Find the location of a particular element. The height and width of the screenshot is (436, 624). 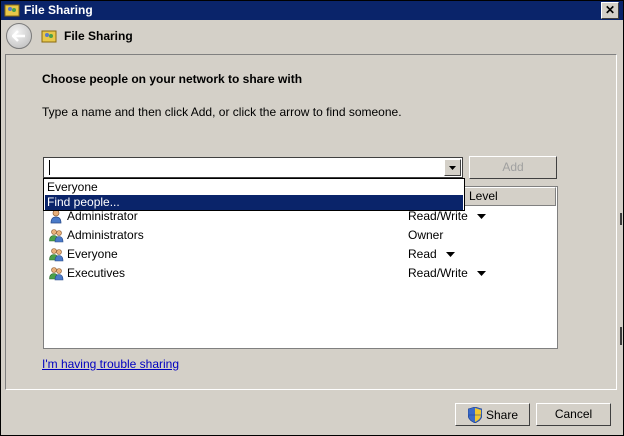

window-title: File Sharing is located at coordinates (58, 10).